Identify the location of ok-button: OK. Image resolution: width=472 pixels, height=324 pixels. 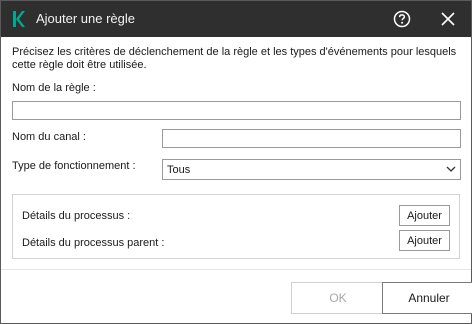
(338, 298).